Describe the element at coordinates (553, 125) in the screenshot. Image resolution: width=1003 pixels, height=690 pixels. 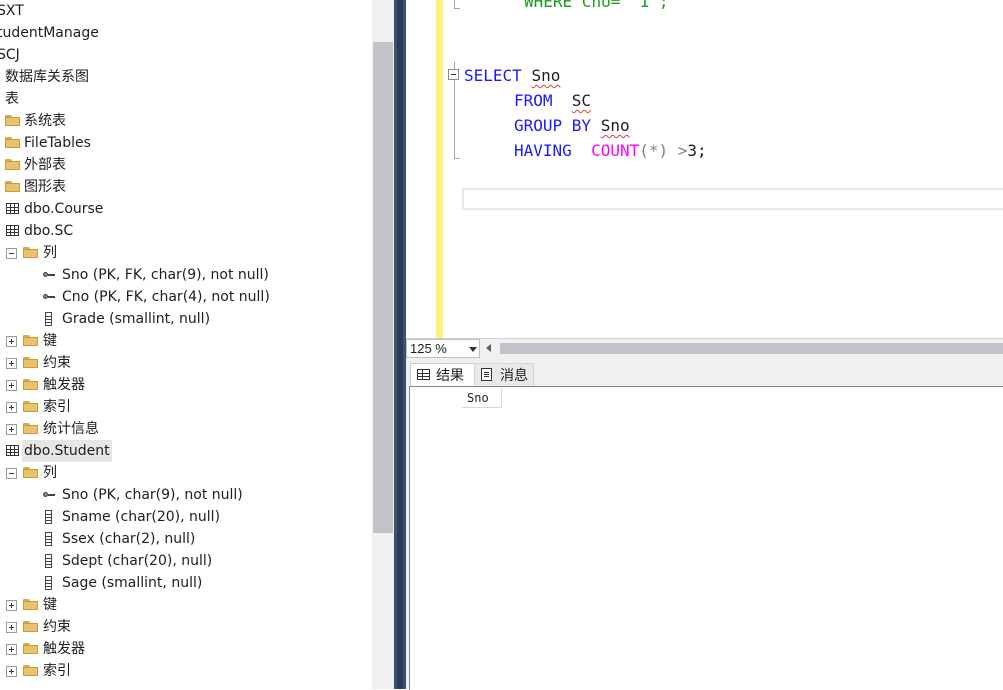
I see `keyword: GROUP BY` at that location.